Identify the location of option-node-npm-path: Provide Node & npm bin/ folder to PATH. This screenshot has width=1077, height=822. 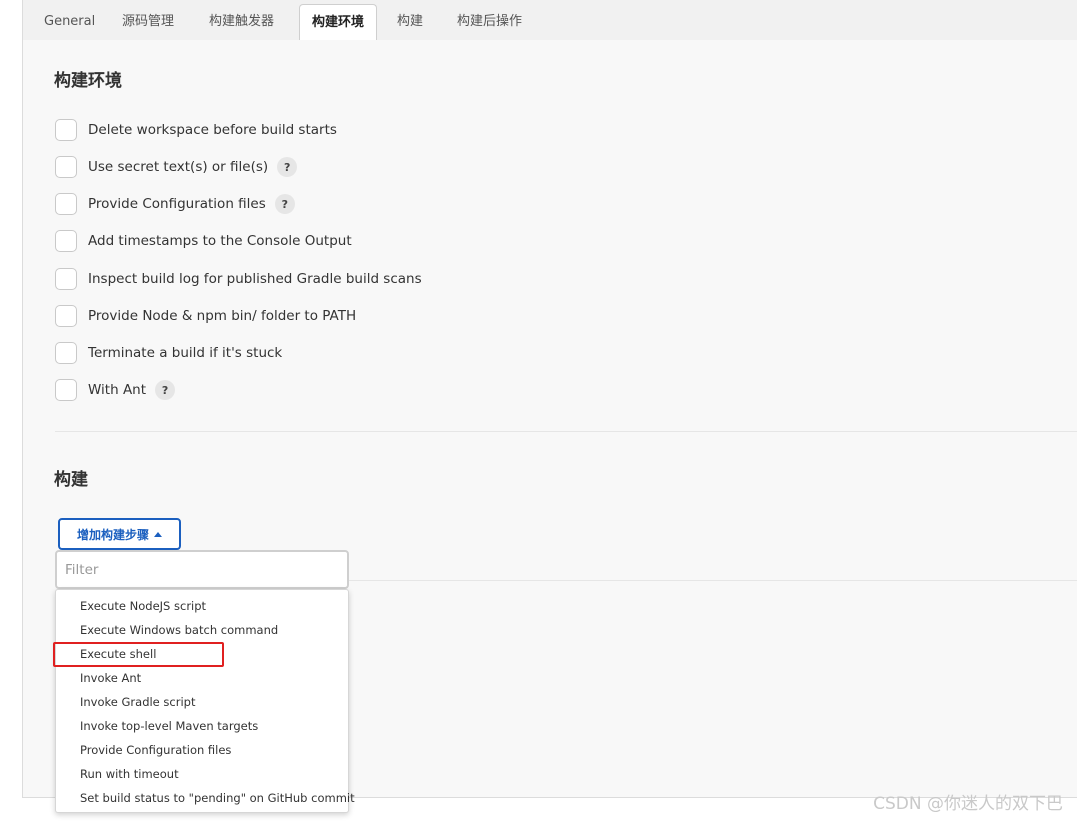
(205, 316).